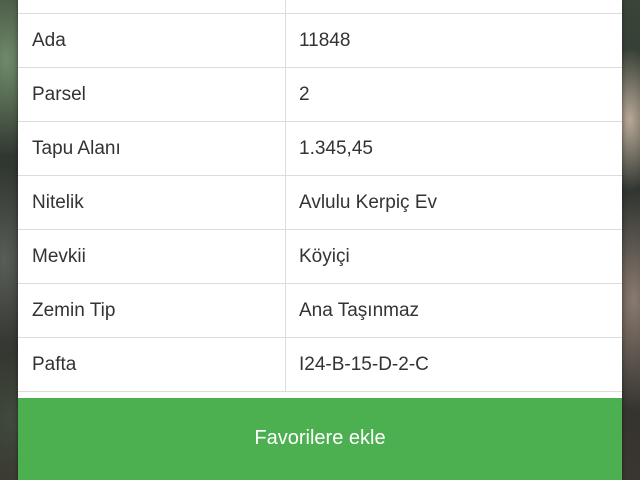  I want to click on table-row-nitelik: Nitelik Avlulu Kerpiç Ev, so click(320, 203).